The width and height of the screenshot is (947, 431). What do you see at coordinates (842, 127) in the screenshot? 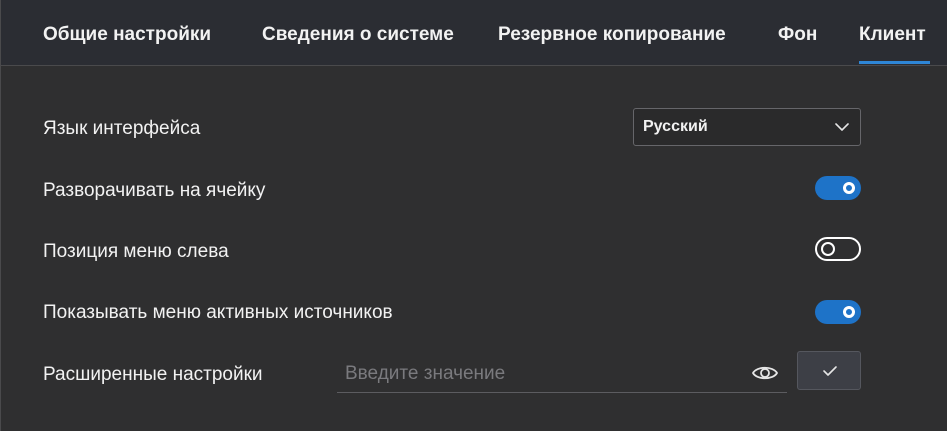
I see `chevron-down-icon` at bounding box center [842, 127].